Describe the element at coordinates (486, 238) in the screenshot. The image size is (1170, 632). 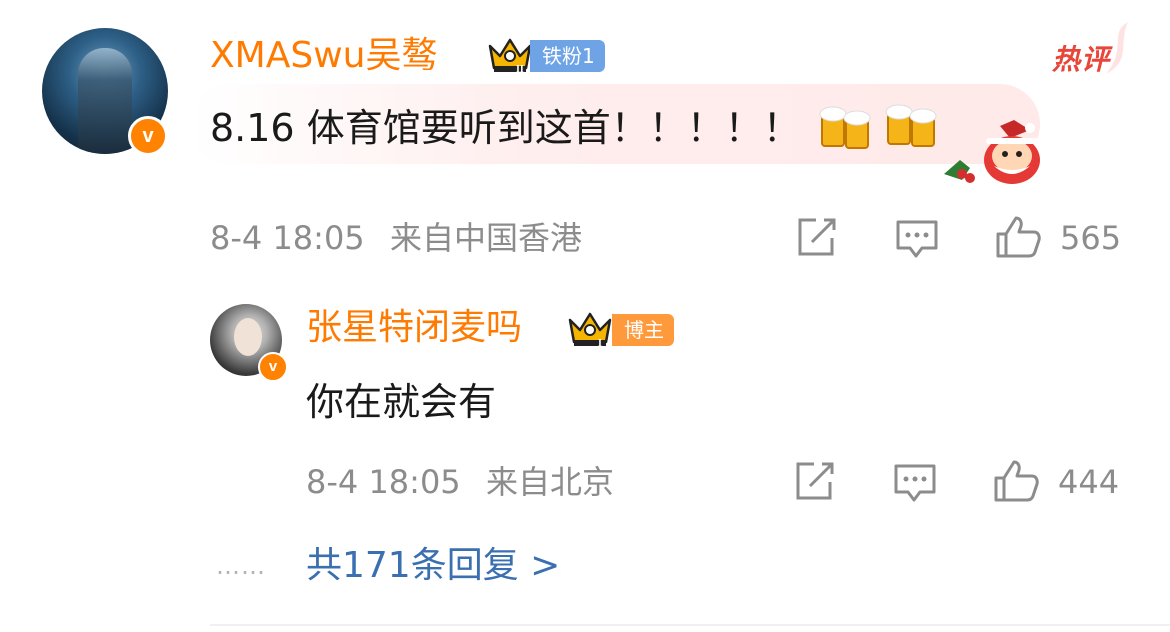
I see `comment-location: 来自中国香港` at that location.